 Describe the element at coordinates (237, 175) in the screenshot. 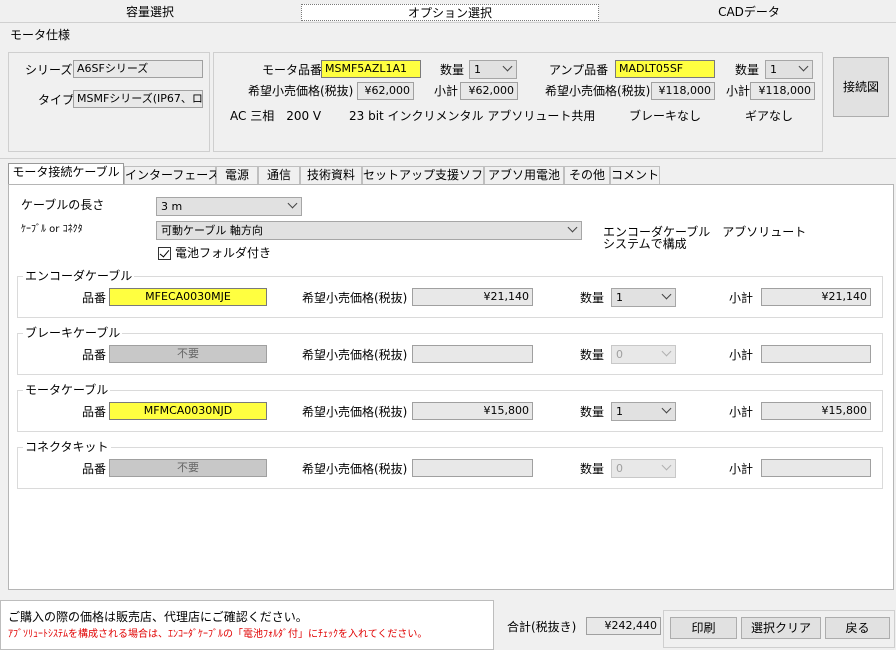

I see `tab-power: 電源` at that location.